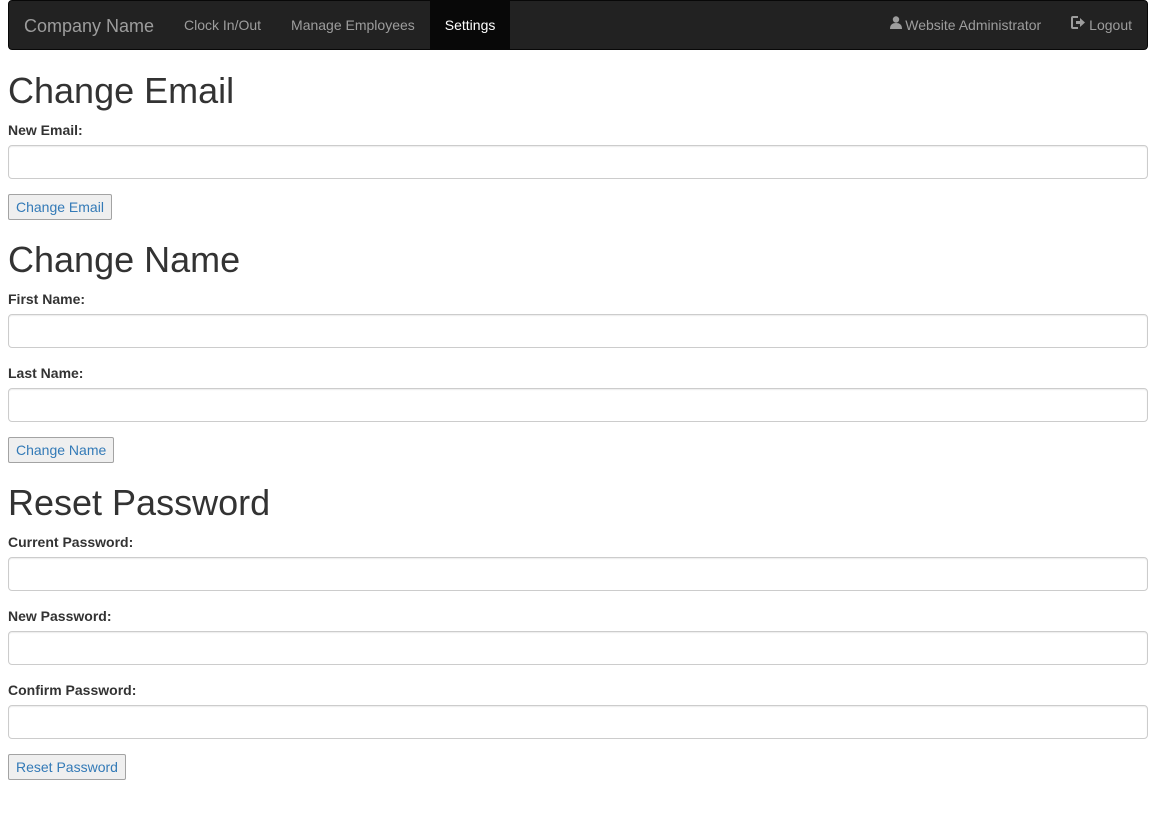 Image resolution: width=1164 pixels, height=838 pixels. Describe the element at coordinates (139, 502) in the screenshot. I see `reset-password-heading: Reset Password` at that location.